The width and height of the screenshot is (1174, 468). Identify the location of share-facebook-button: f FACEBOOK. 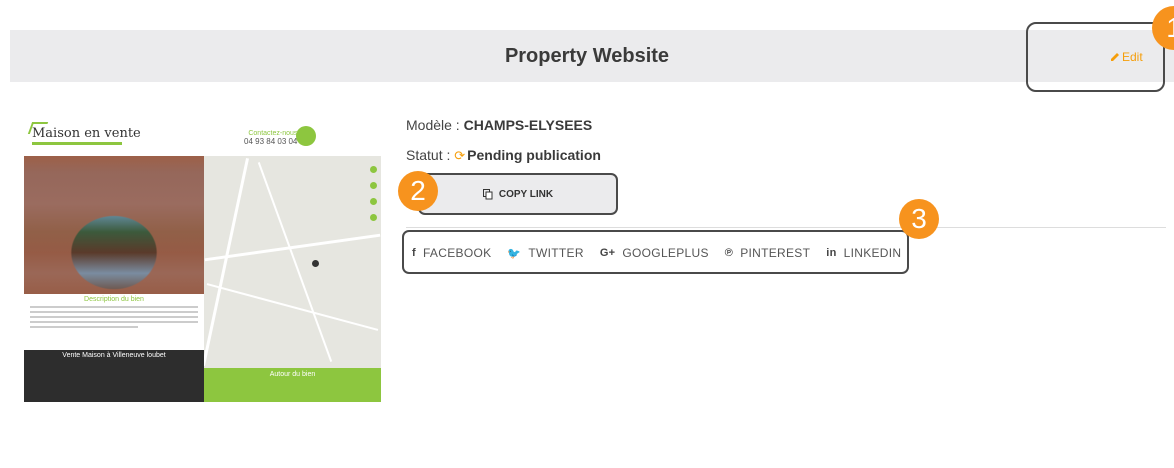
(451, 253).